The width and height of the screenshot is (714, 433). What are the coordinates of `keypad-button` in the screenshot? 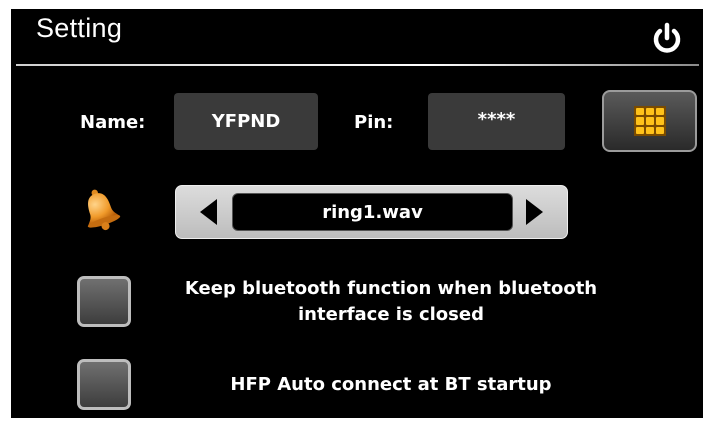 It's located at (649, 121).